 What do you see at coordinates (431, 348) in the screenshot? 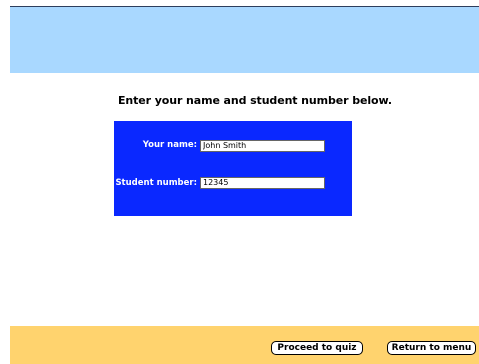
I see `return-to-menu-button: Return to menu` at bounding box center [431, 348].